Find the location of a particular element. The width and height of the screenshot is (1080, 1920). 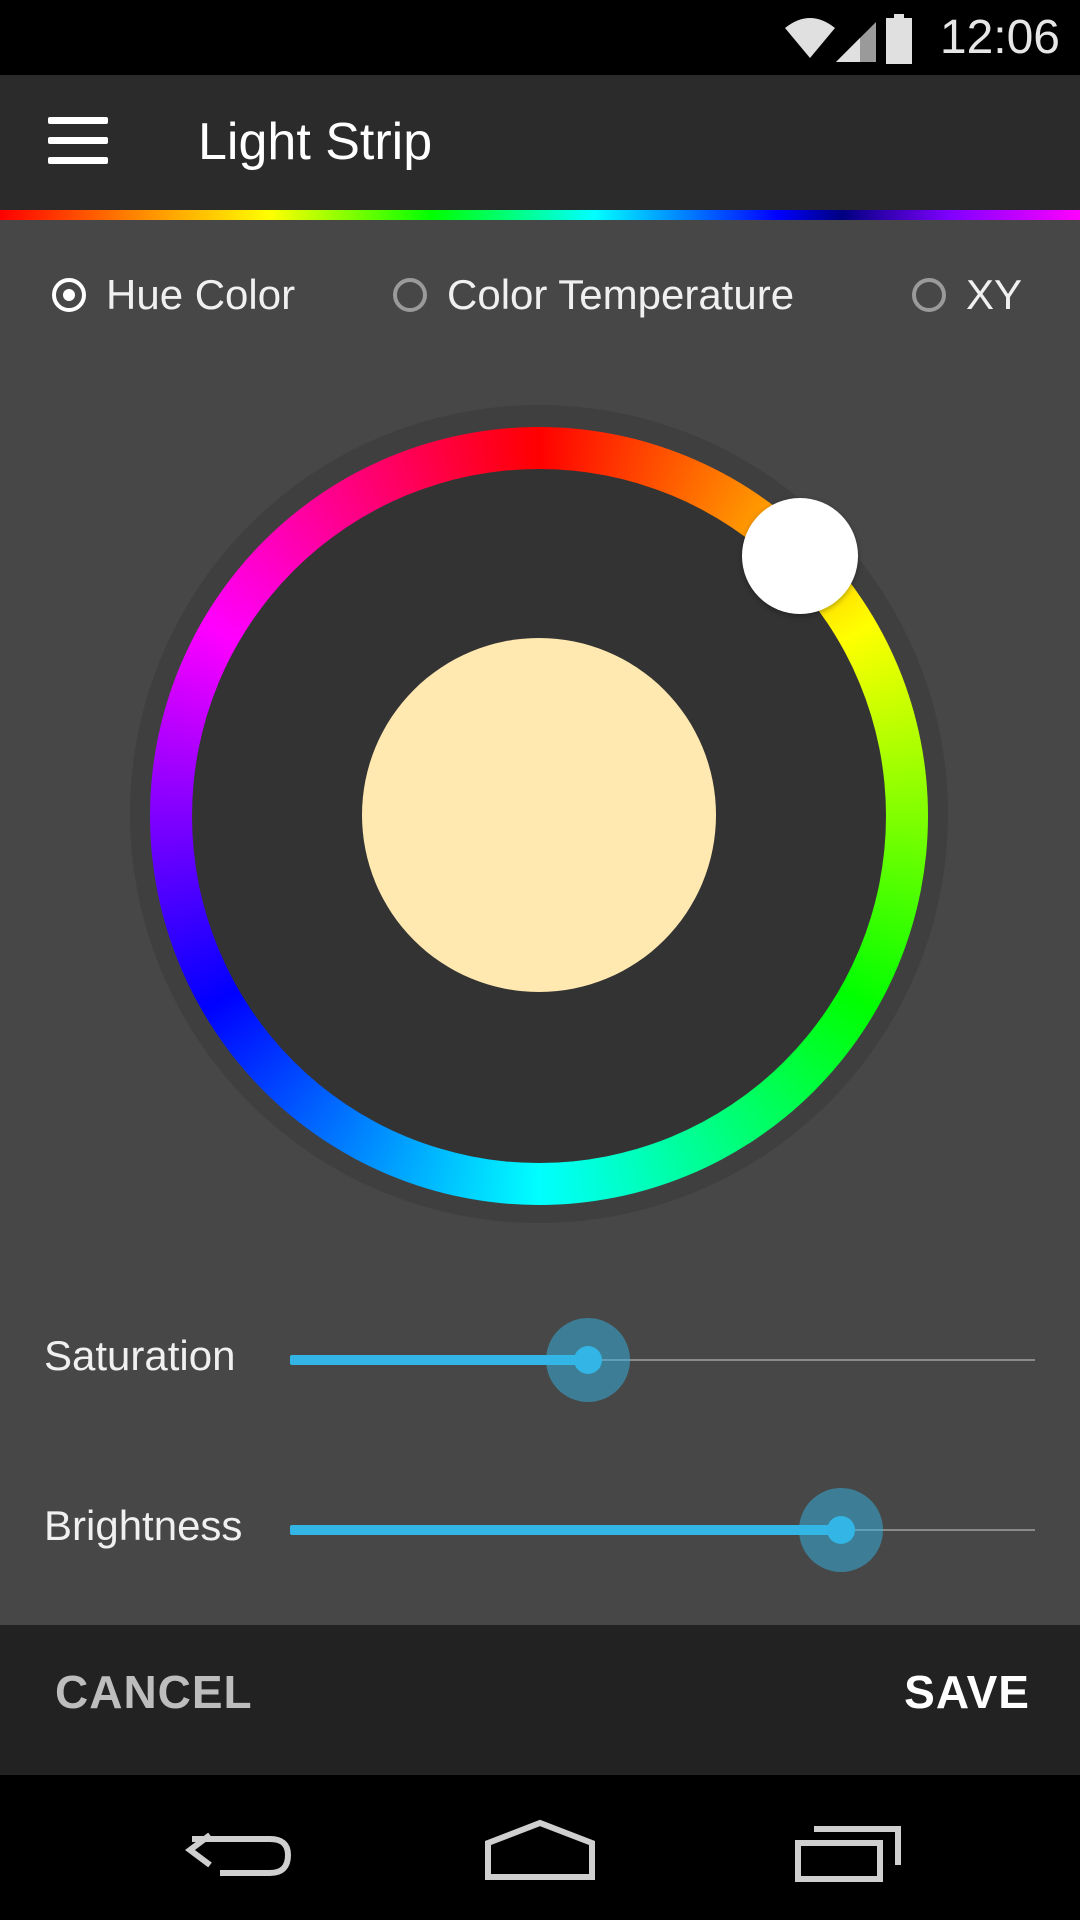

radio-label: XY is located at coordinates (994, 294).